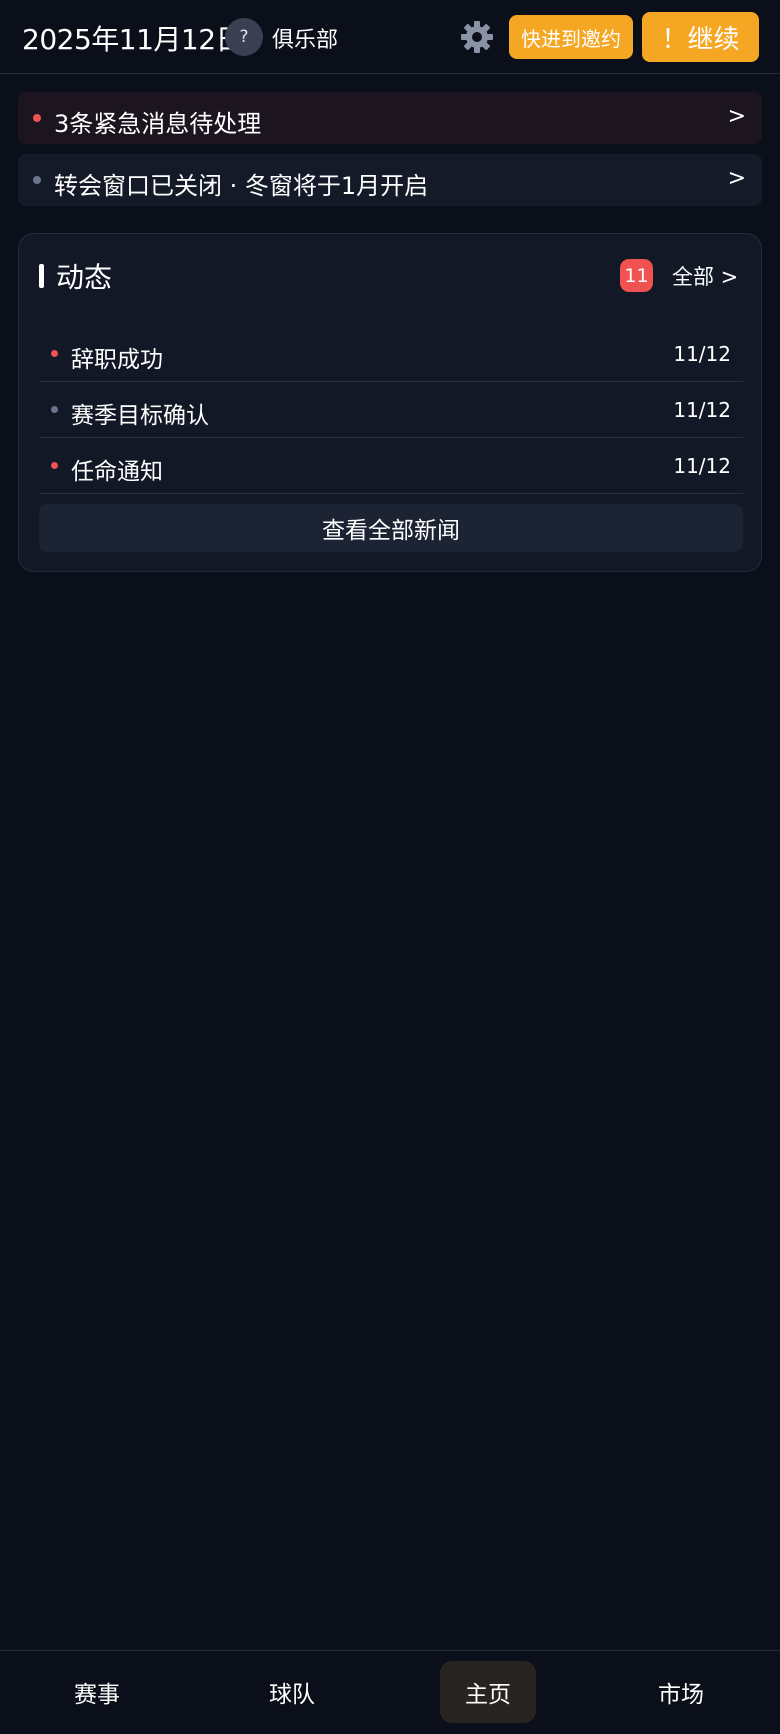 Image resolution: width=780 pixels, height=1734 pixels. What do you see at coordinates (241, 186) in the screenshot?
I see `notice-text: 转会窗口已关闭 · 冬窗将于1月开启` at bounding box center [241, 186].